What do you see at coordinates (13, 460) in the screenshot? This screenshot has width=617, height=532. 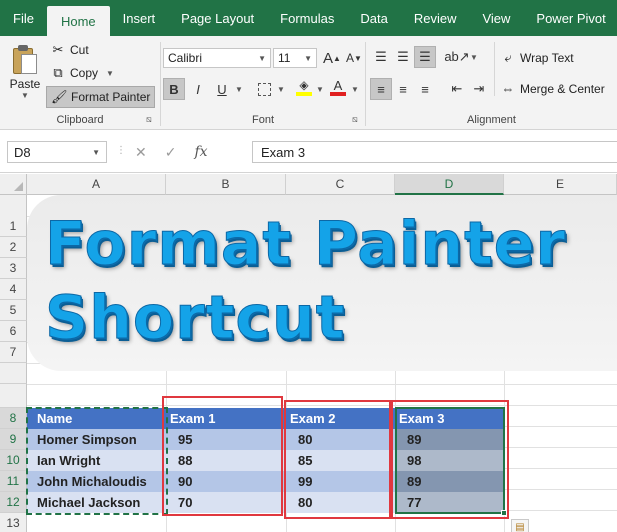 I see `row-header-10: 10` at bounding box center [13, 460].